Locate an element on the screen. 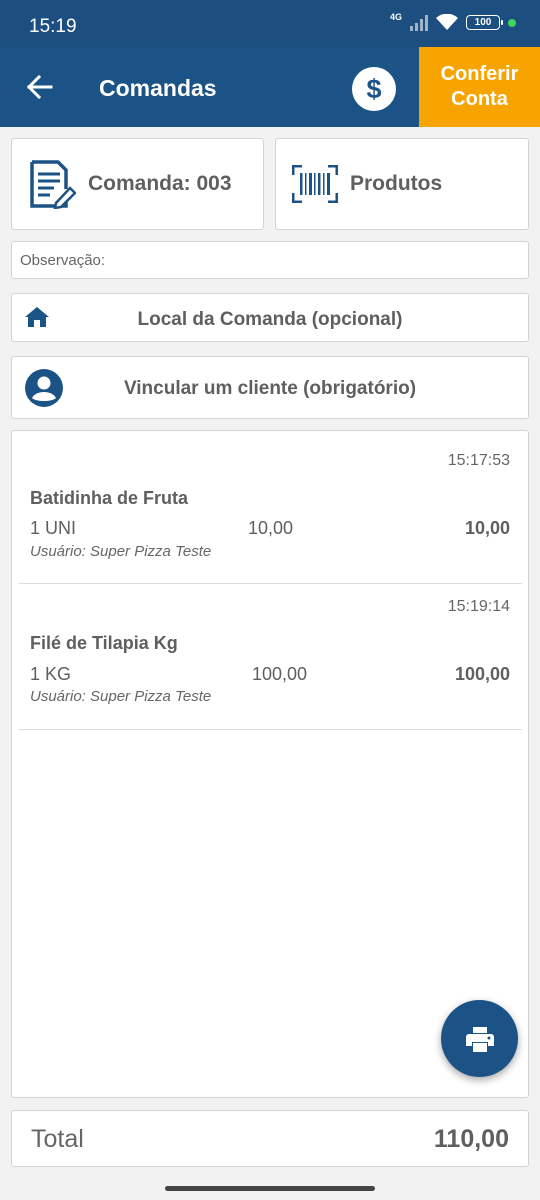  status-bar: 15:19 4G 100 is located at coordinates (270, 23).